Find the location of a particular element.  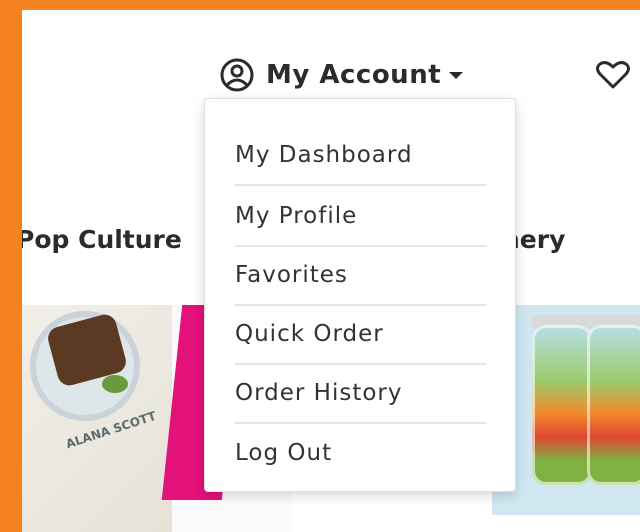

user-circle-icon is located at coordinates (237, 75).